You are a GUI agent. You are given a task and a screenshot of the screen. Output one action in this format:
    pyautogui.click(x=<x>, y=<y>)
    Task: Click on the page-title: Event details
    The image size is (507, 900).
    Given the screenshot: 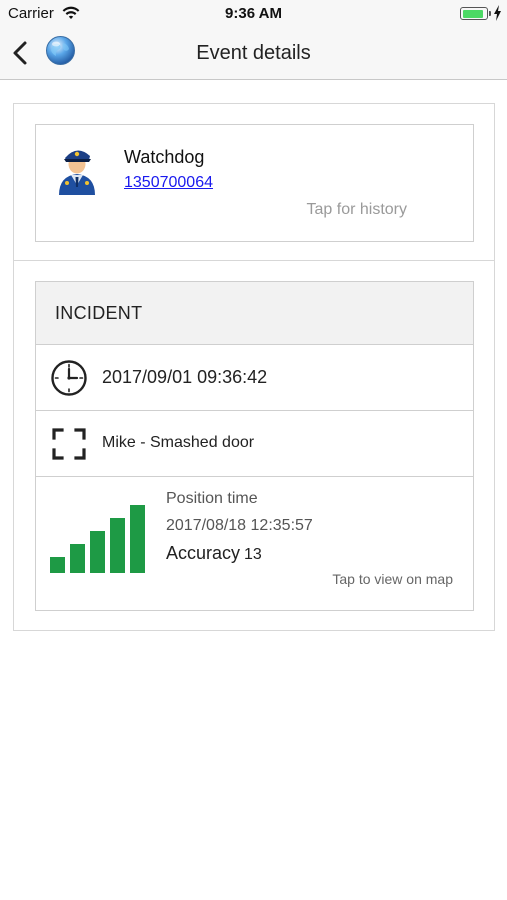 What is the action you would take?
    pyautogui.click(x=253, y=53)
    